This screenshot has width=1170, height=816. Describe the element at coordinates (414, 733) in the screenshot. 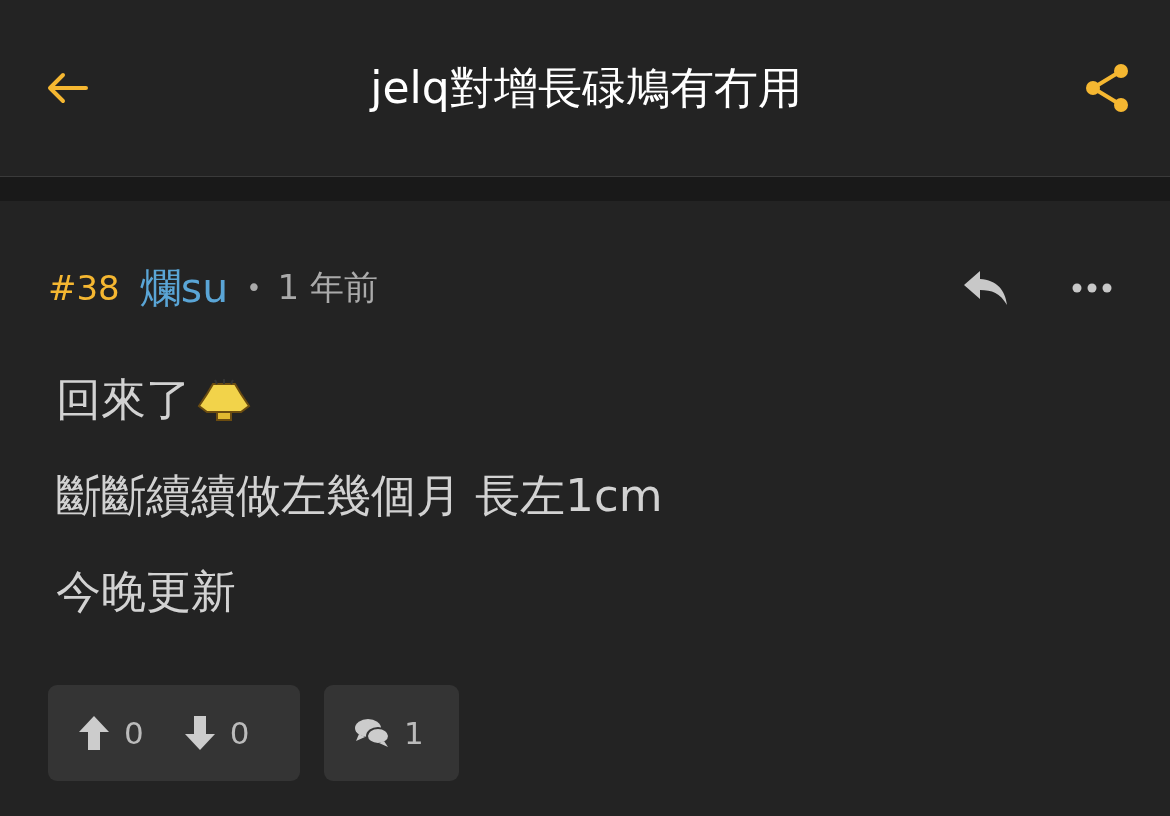

I see `comment-count: 1` at that location.